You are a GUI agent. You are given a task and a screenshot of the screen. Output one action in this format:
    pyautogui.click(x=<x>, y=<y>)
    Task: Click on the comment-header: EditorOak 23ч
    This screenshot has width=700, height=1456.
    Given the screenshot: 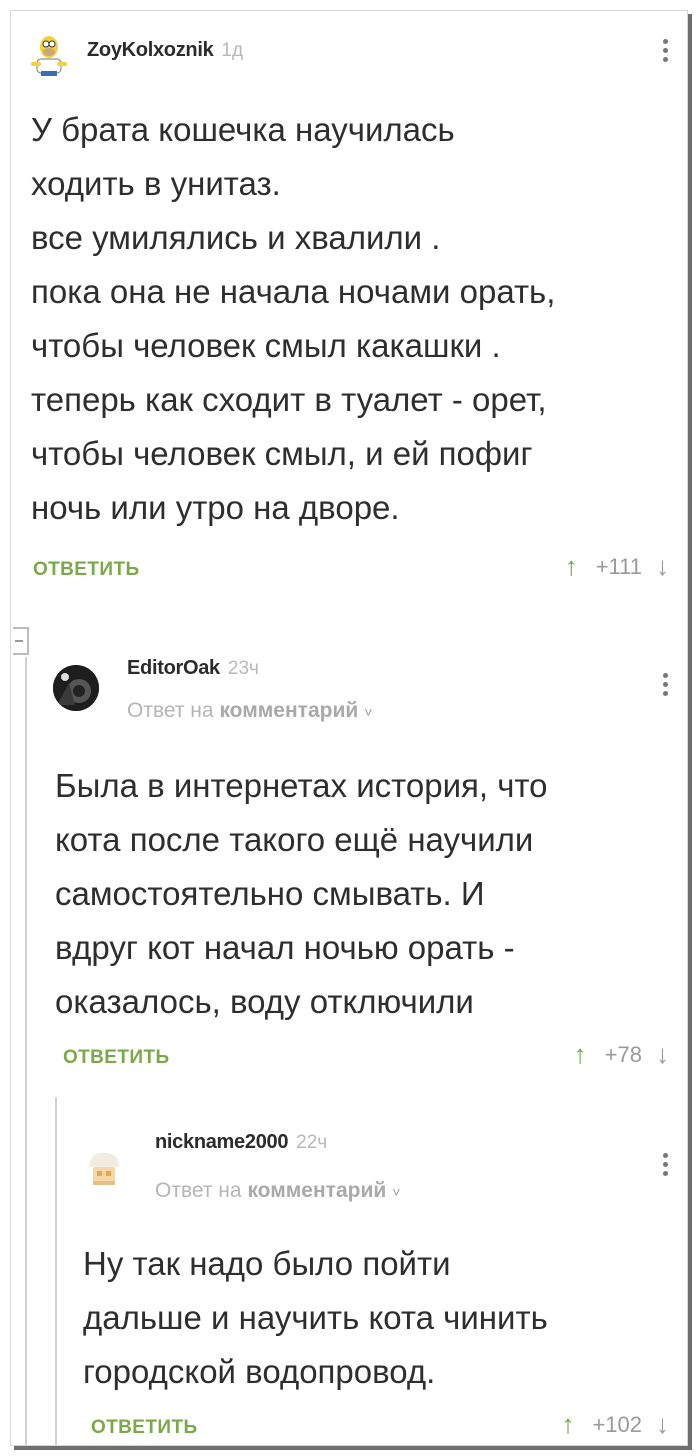 What is the action you would take?
    pyautogui.click(x=193, y=668)
    